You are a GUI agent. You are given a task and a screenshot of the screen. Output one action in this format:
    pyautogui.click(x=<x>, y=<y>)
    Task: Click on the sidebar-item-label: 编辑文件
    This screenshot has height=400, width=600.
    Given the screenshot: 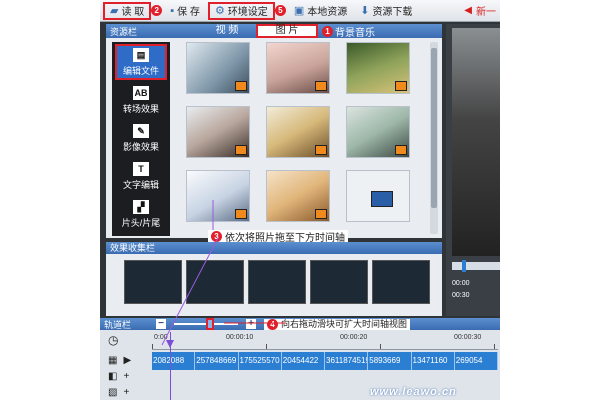 What is the action you would take?
    pyautogui.click(x=140, y=70)
    